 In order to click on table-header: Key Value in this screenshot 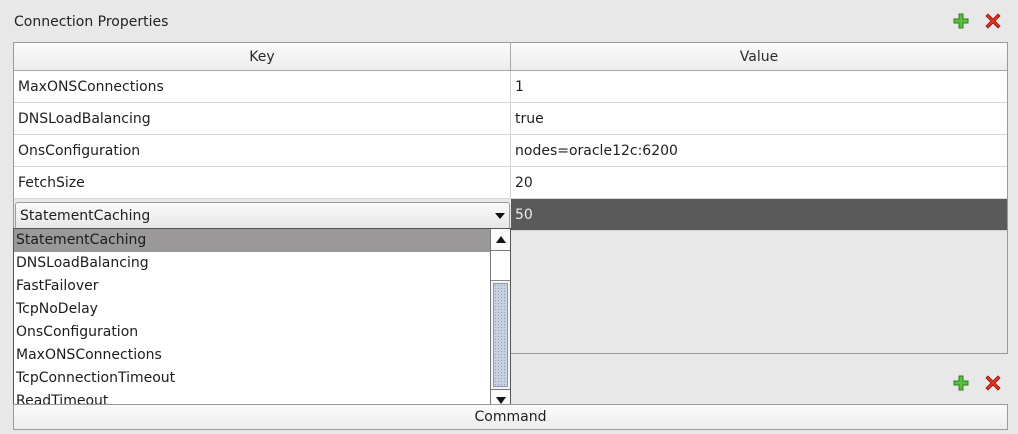, I will do `click(510, 57)`.